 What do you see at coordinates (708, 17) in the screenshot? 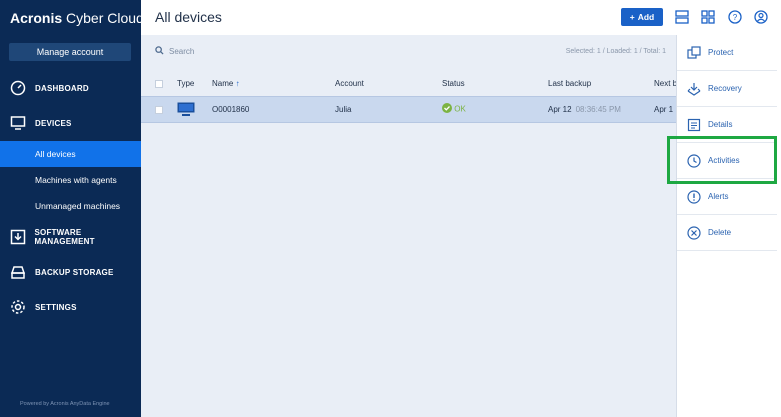
I see `grid-view-icon` at bounding box center [708, 17].